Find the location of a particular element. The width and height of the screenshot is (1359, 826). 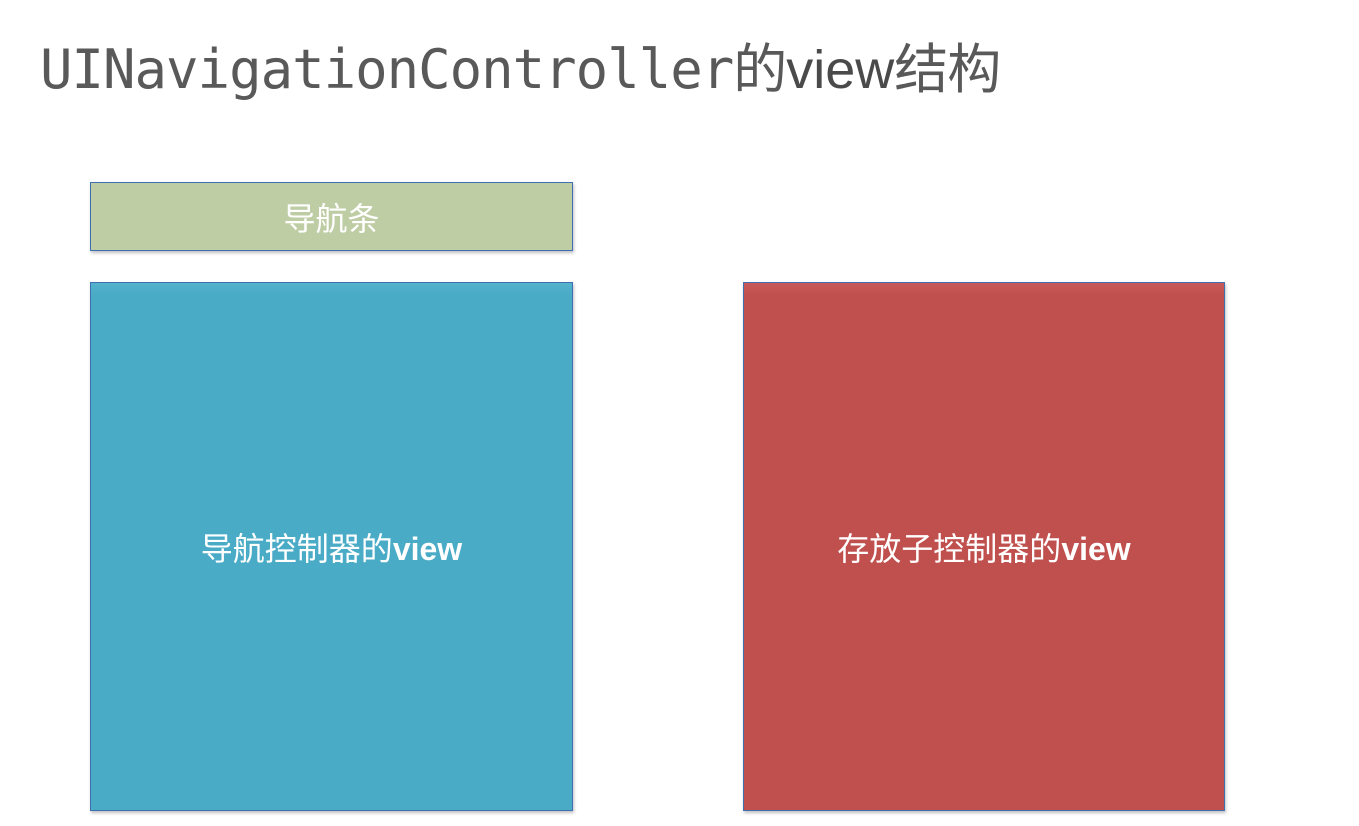

nav-controller-view-label-prefix: 导航控制器的 is located at coordinates (296, 548).